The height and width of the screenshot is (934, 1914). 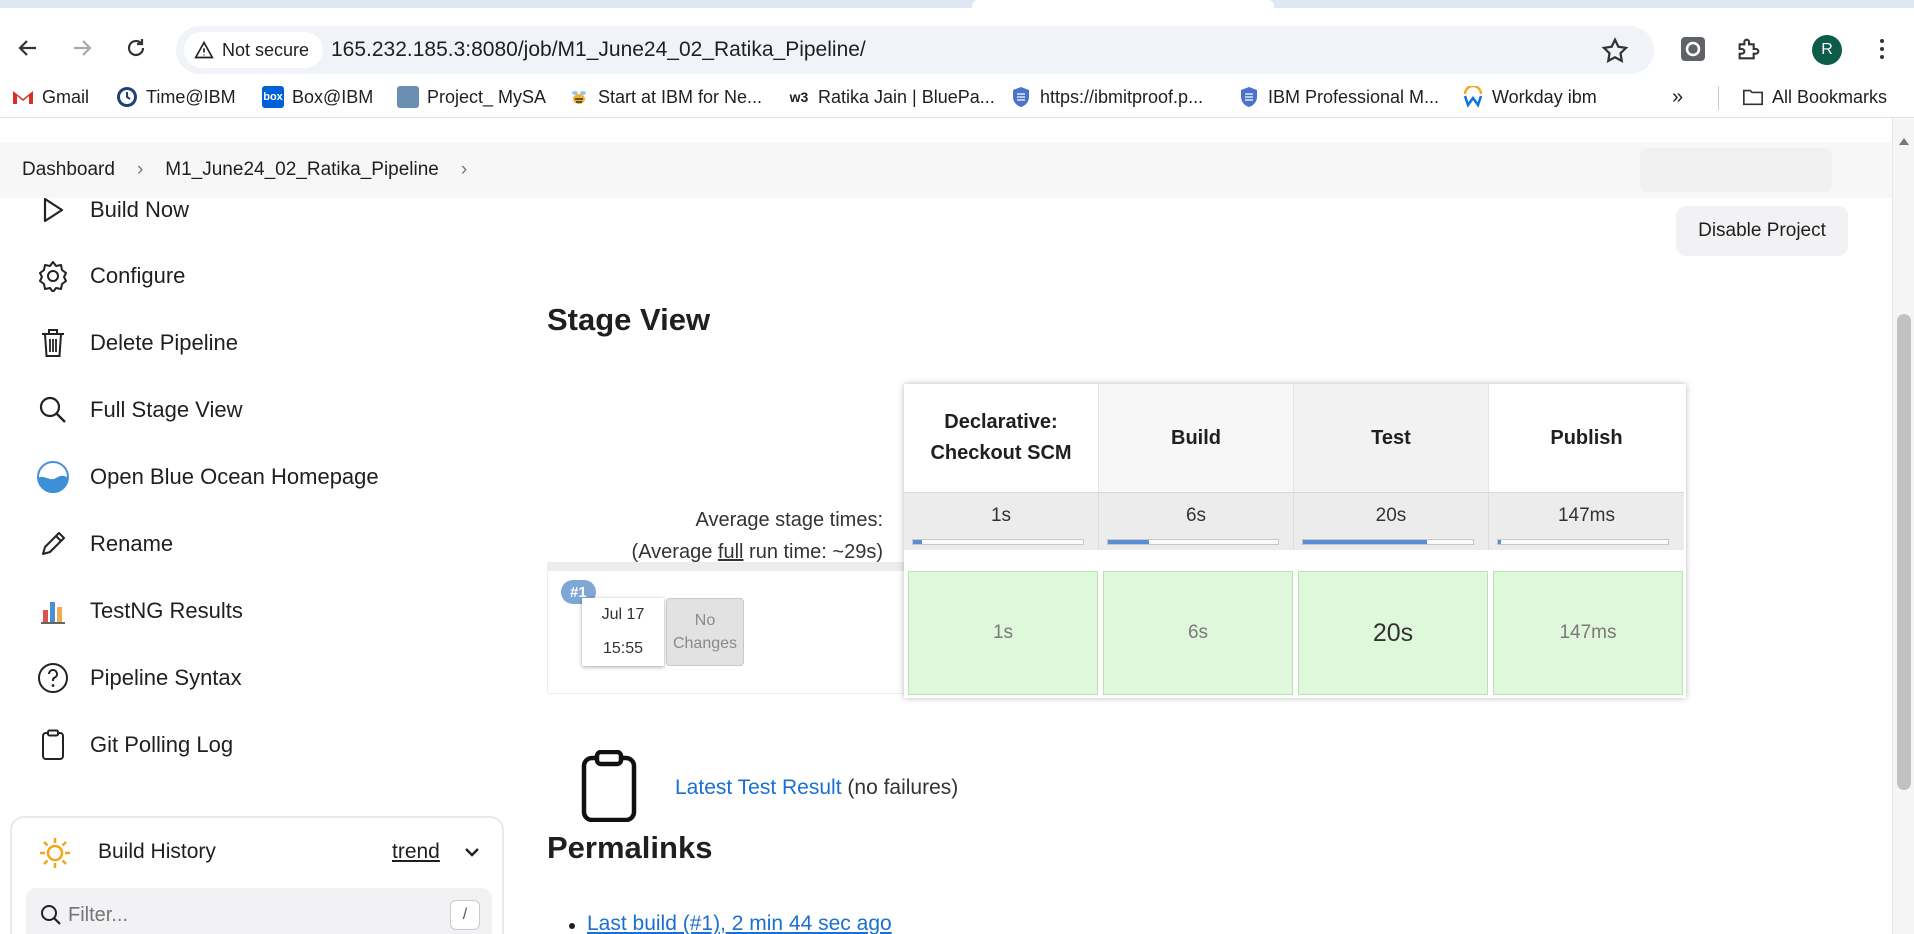 I want to click on task-full-stage-view: Full Stage View, so click(x=139, y=410).